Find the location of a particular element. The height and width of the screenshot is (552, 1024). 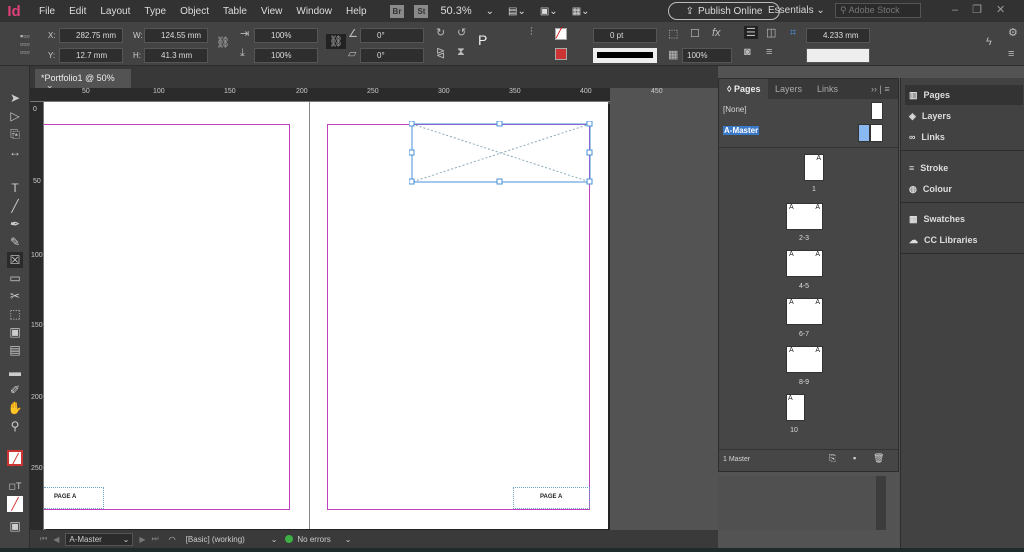

shadow-icon: ☐ is located at coordinates (695, 33).